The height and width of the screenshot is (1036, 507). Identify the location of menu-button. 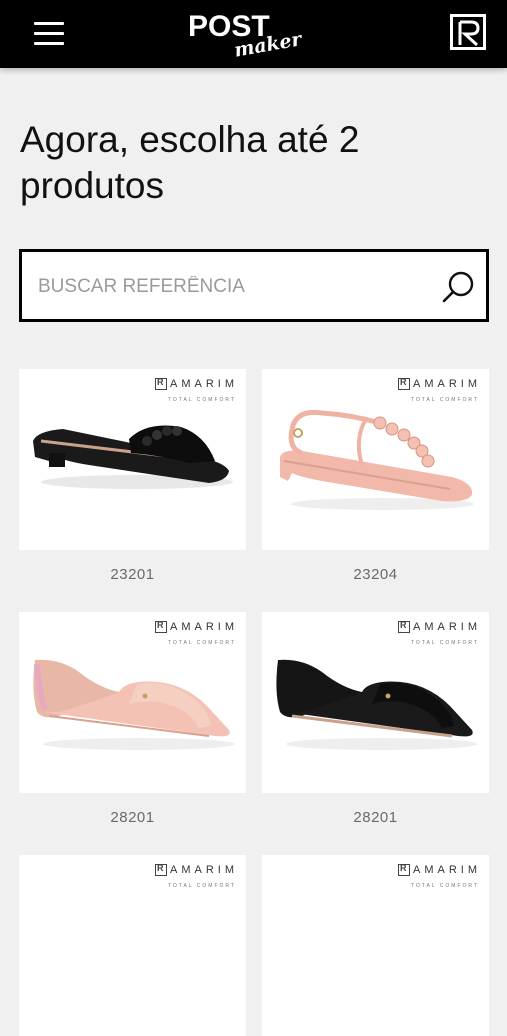
(49, 34).